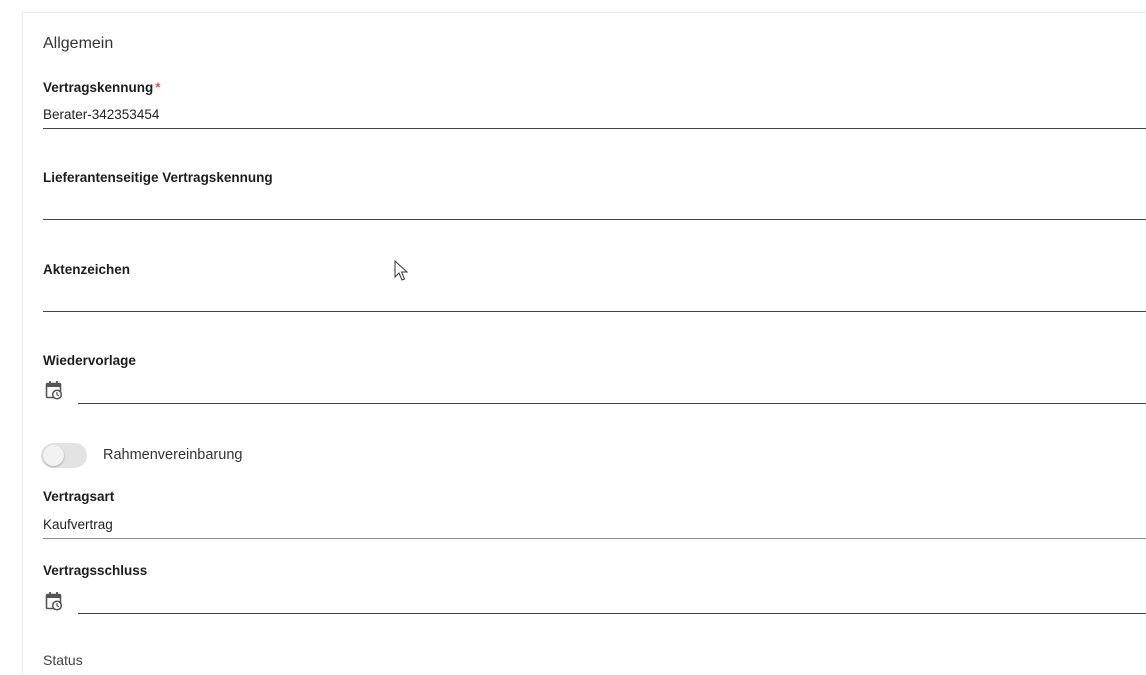  I want to click on vertragsschluss-input, so click(521, 602).